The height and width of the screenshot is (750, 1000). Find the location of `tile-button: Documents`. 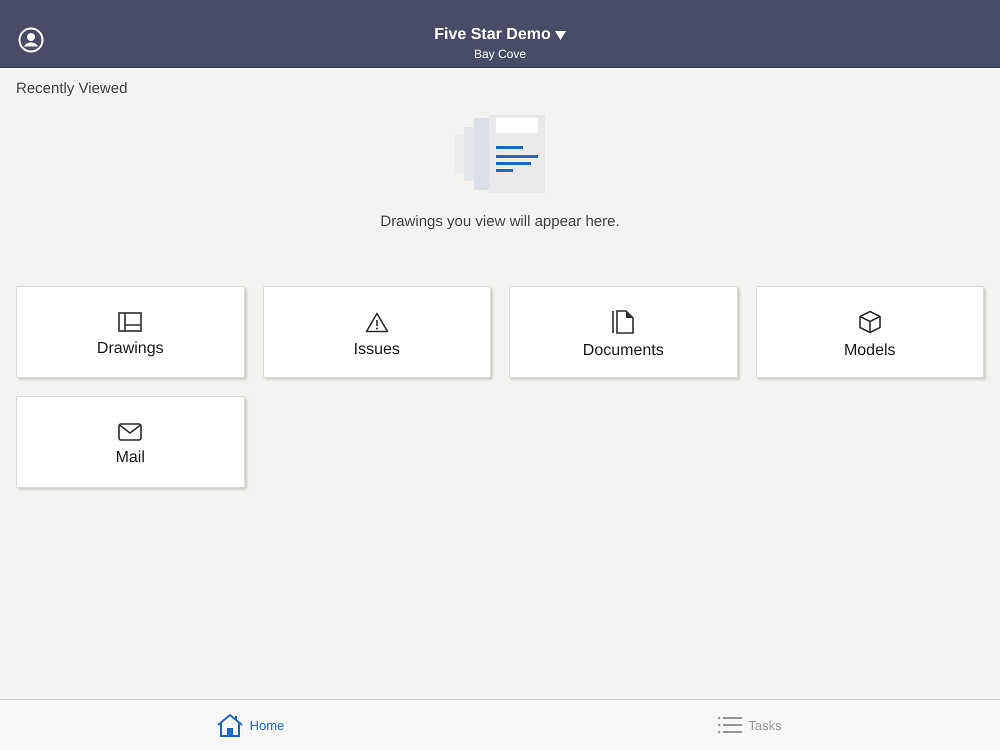

tile-button: Documents is located at coordinates (623, 332).